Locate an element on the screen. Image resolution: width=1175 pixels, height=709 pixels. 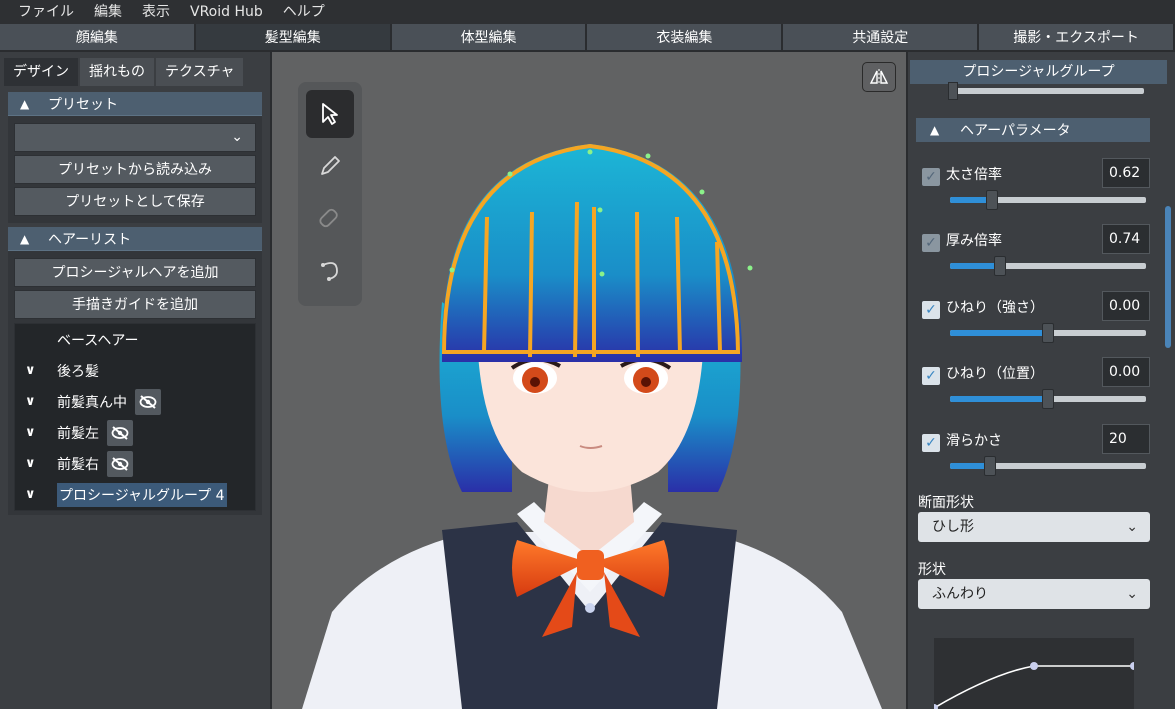
tab-body: 体型編集 is located at coordinates (489, 38).